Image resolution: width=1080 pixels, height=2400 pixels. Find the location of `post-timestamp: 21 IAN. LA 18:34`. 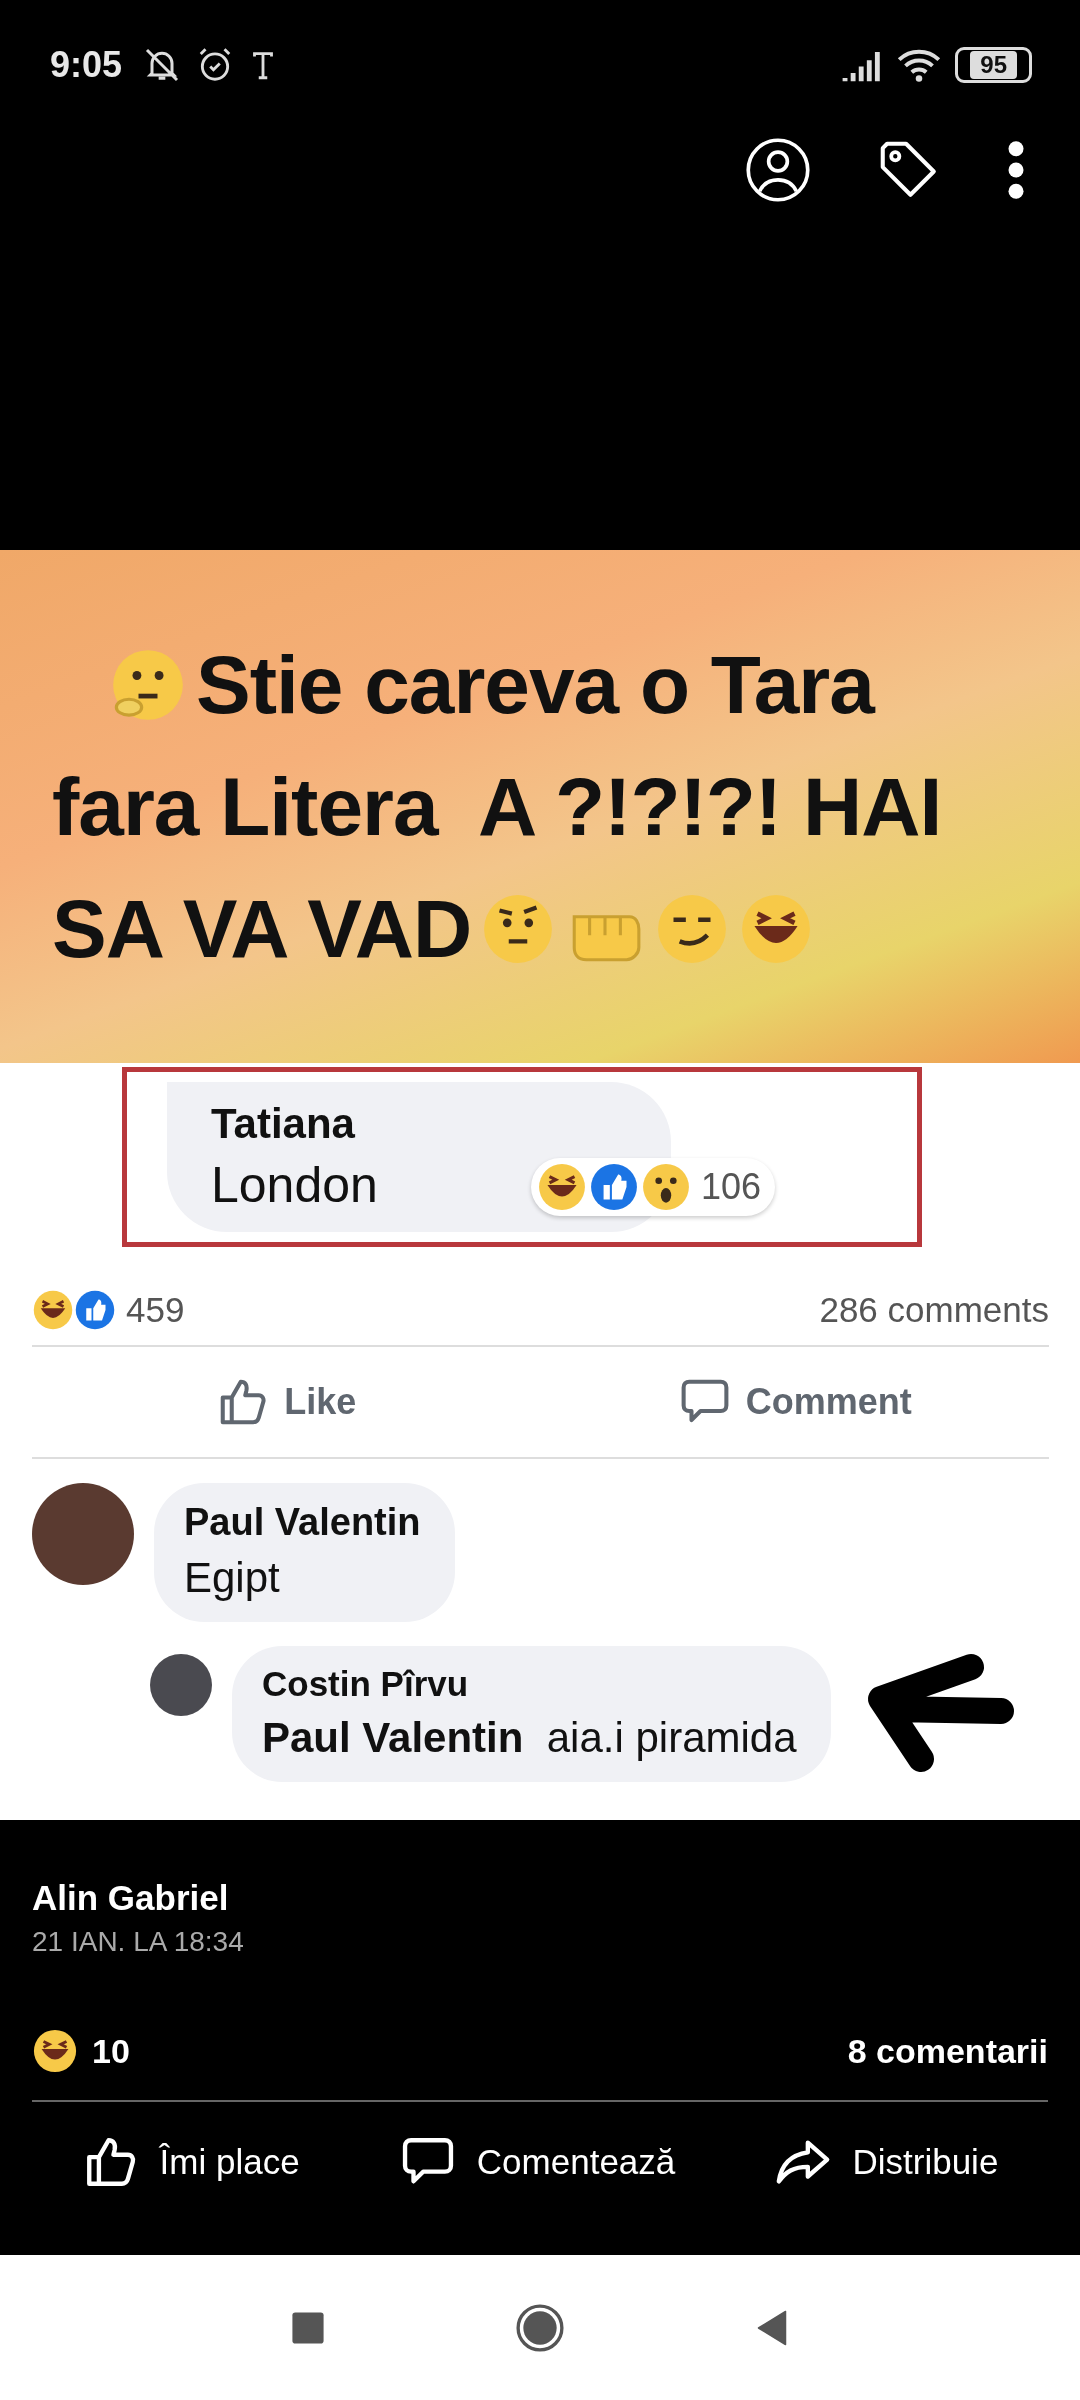

post-timestamp: 21 IAN. LA 18:34 is located at coordinates (138, 1942).